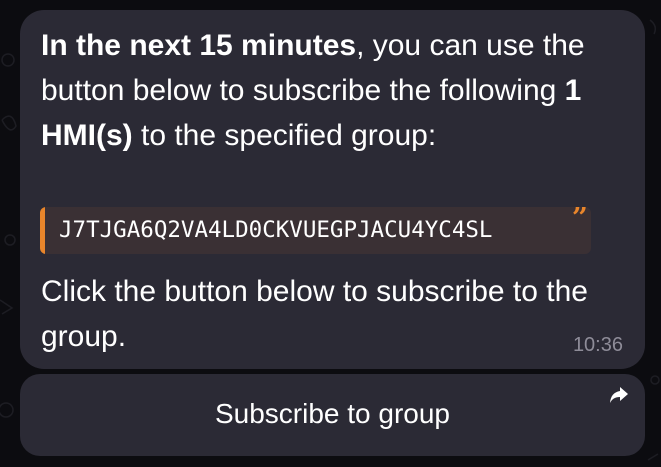 Image resolution: width=661 pixels, height=467 pixels. Describe the element at coordinates (597, 345) in the screenshot. I see `message-timestamp: 10:36` at that location.